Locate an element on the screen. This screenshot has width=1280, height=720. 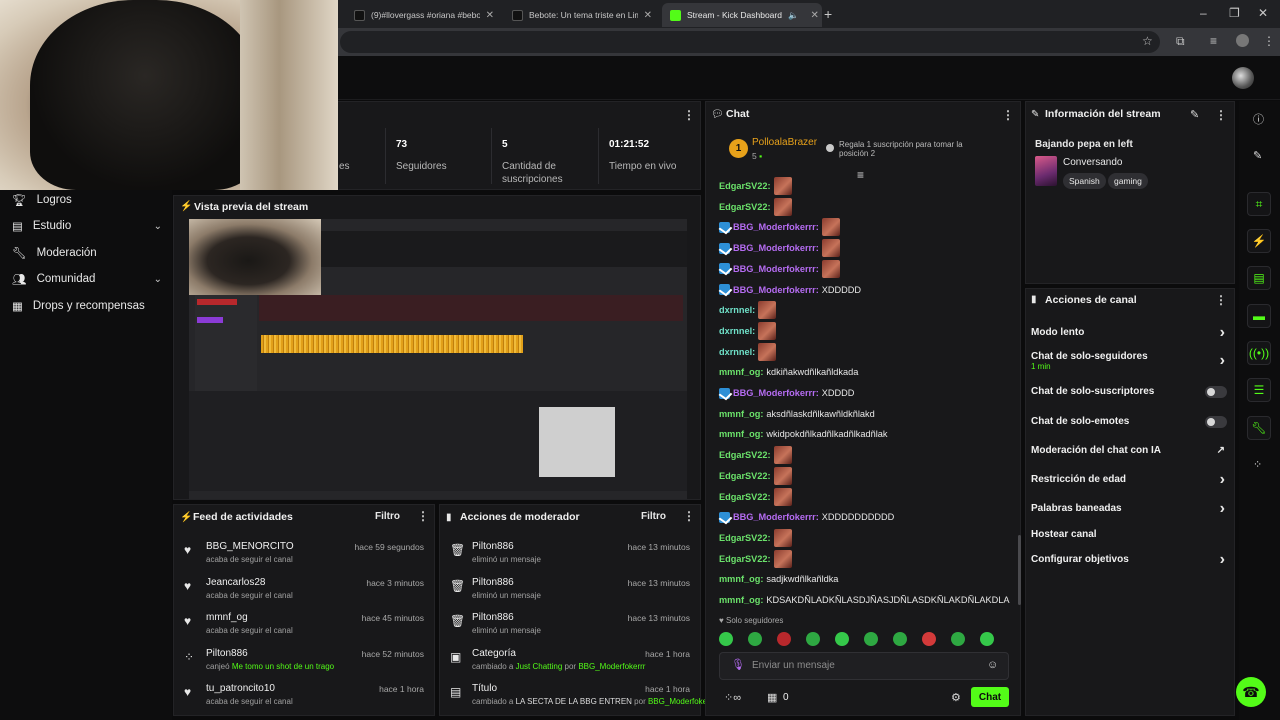
channel-action-item: Hostear canal is located at coordinates (1131, 536).